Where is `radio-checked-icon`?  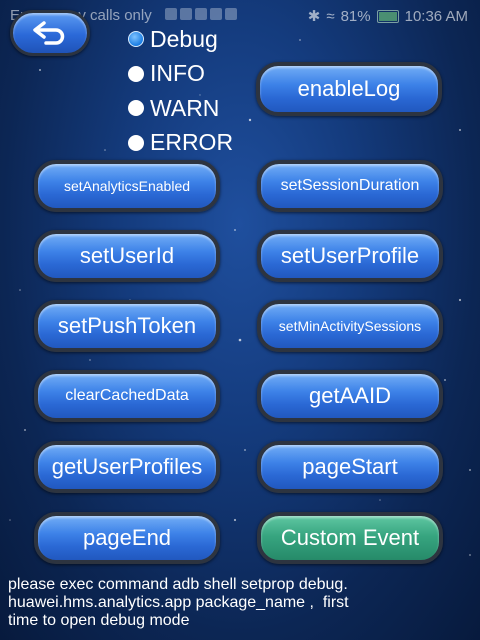 radio-checked-icon is located at coordinates (136, 39).